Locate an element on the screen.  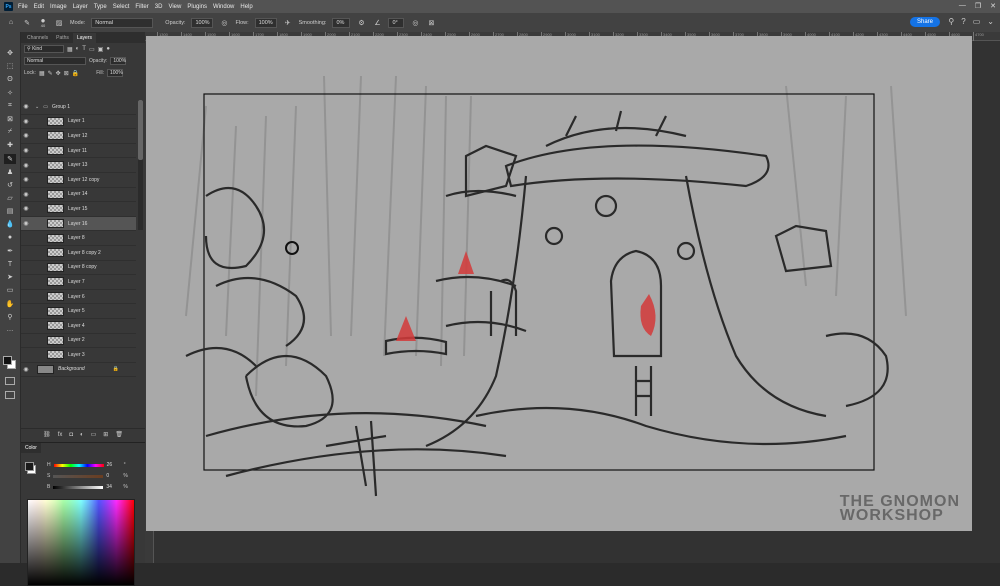
gear-icon: ⚙ is located at coordinates (361, 23).